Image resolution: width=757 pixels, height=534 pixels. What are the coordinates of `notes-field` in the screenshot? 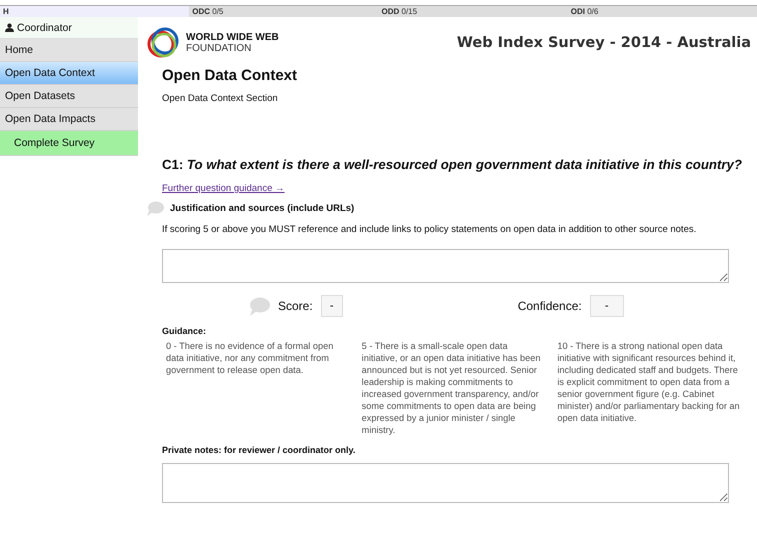 It's located at (445, 483).